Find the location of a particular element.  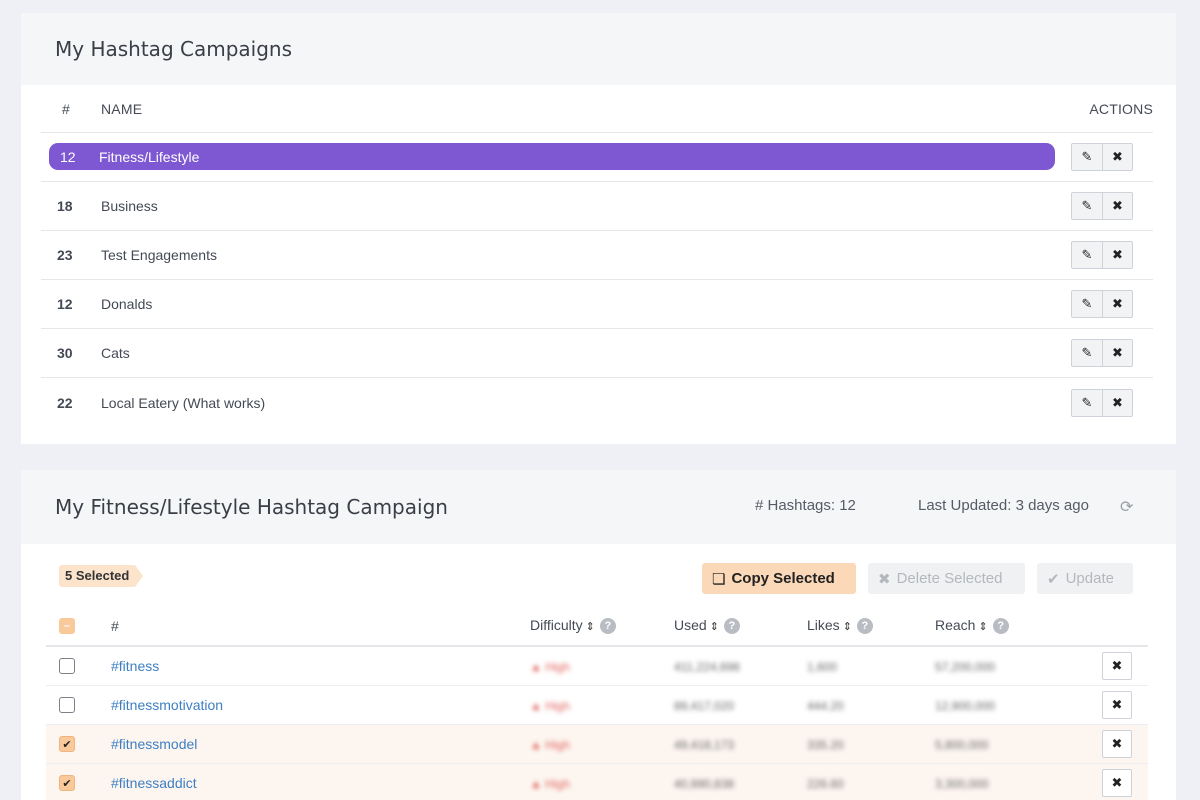

column-header-likes: Likes ⇕? is located at coordinates (871, 625).